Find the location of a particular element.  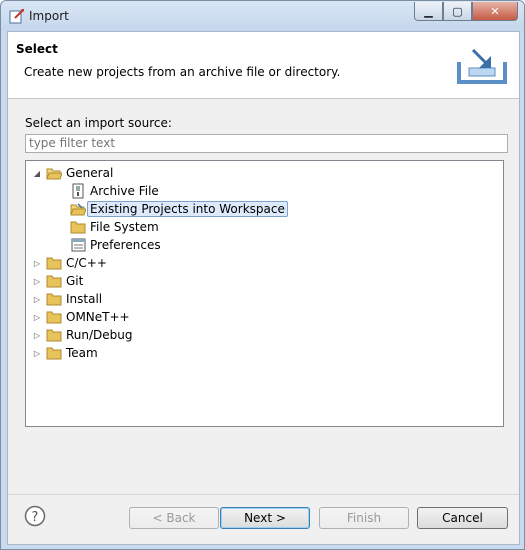

tree-item-general: ◢ General is located at coordinates (72, 173).